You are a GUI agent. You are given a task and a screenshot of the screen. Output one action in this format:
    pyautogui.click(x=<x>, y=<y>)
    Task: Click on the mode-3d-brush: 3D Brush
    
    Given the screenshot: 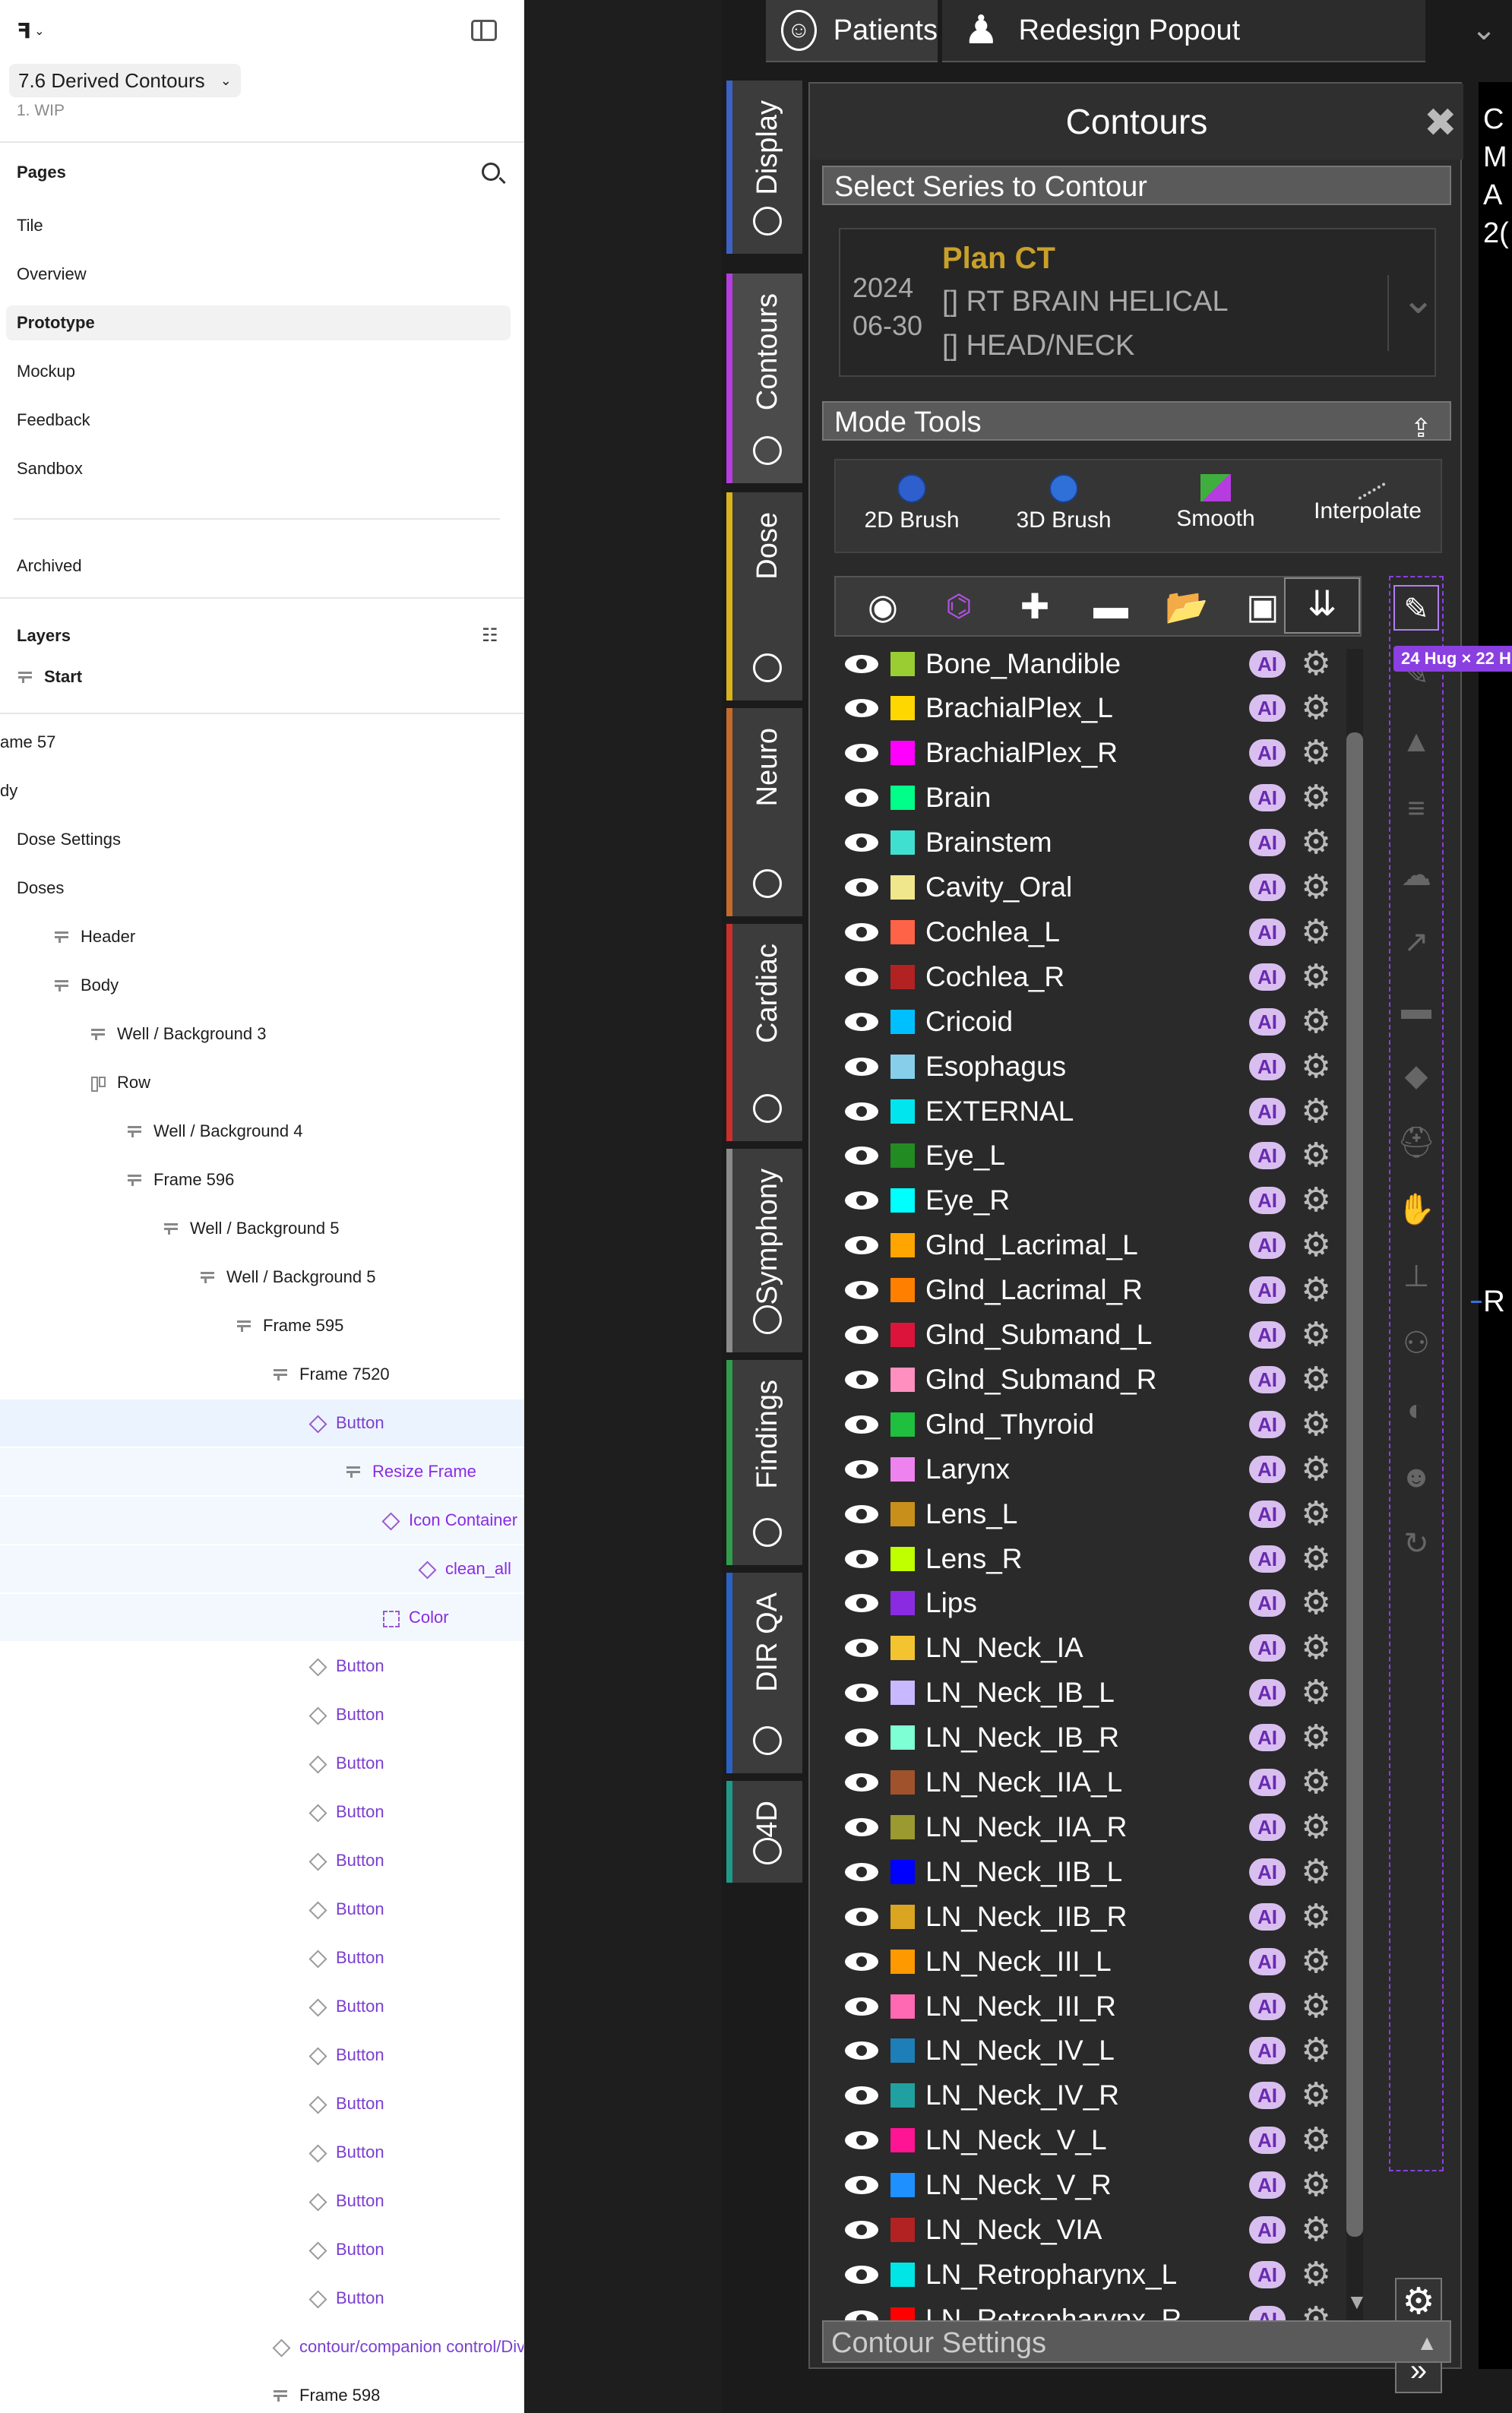 What is the action you would take?
    pyautogui.click(x=1064, y=503)
    